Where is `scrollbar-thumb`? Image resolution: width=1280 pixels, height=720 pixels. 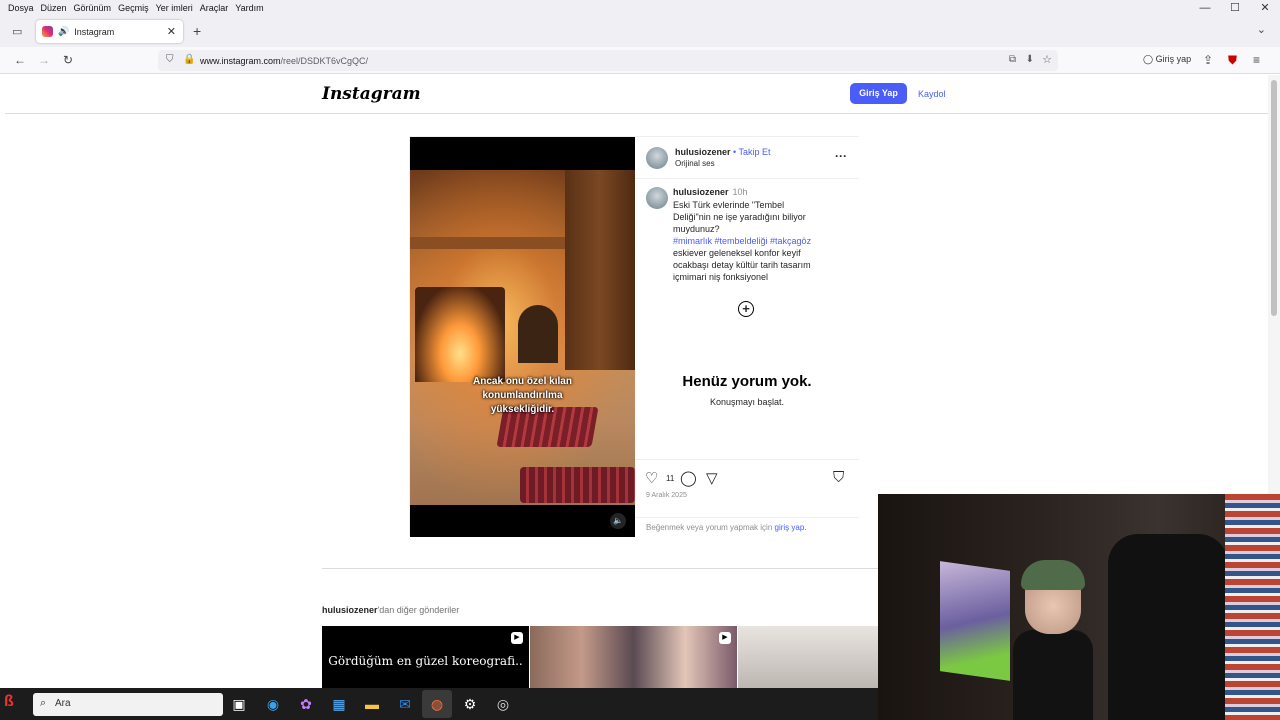
scrollbar-thumb is located at coordinates (1274, 198).